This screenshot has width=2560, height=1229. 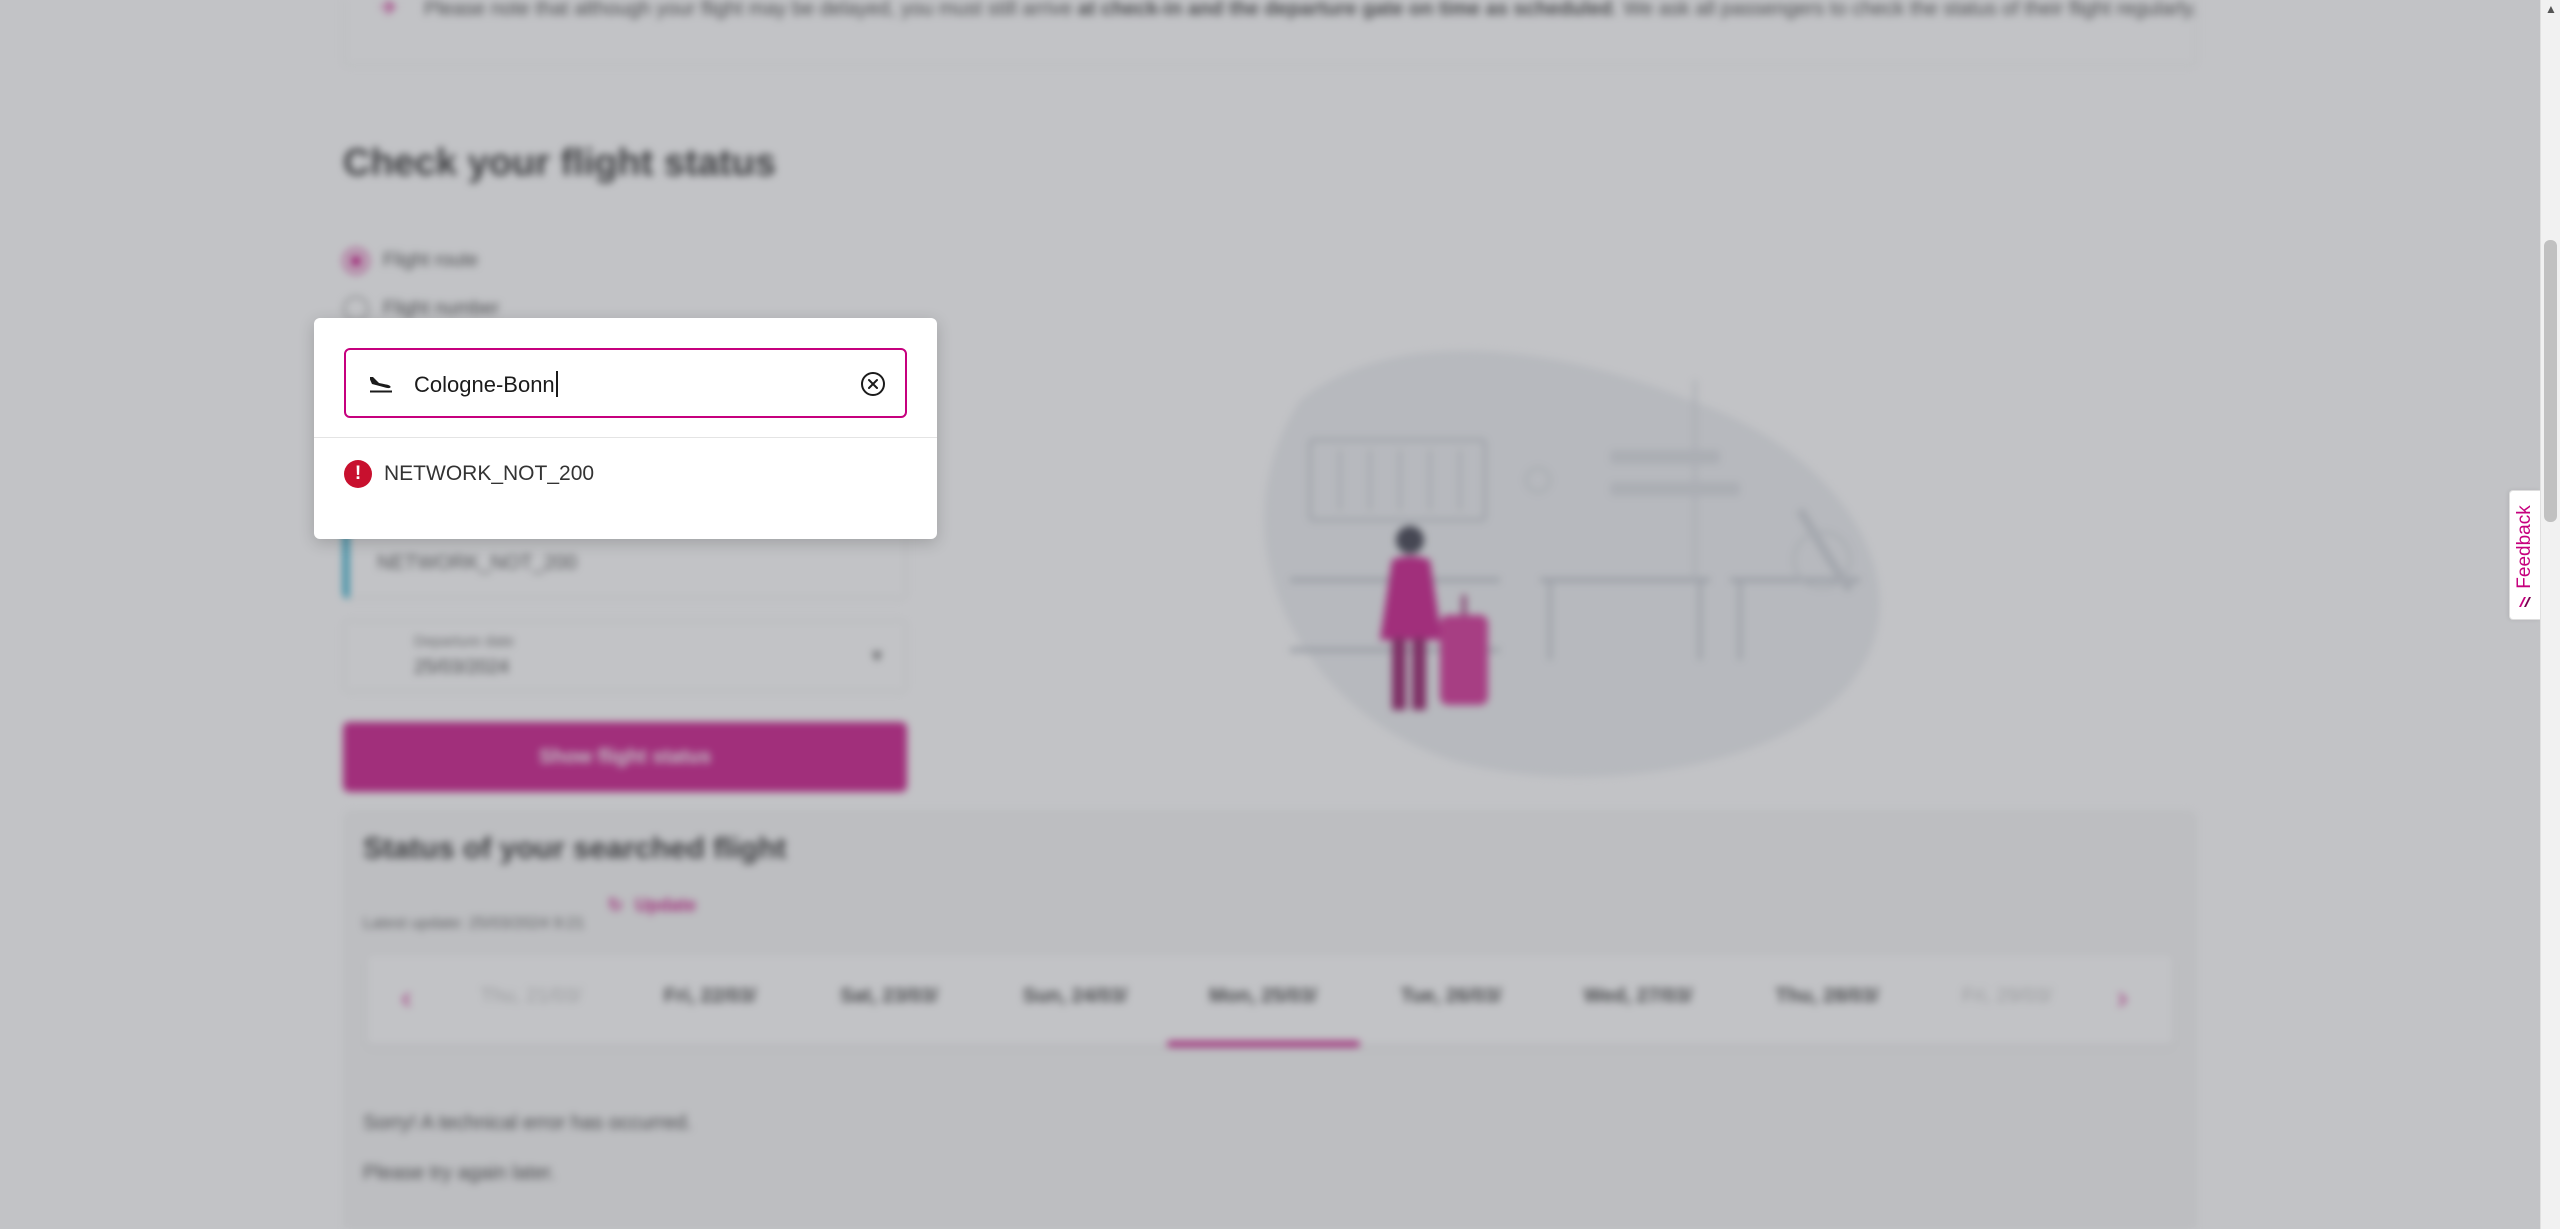 I want to click on search-value: Cologne-Bonn, so click(x=486, y=384).